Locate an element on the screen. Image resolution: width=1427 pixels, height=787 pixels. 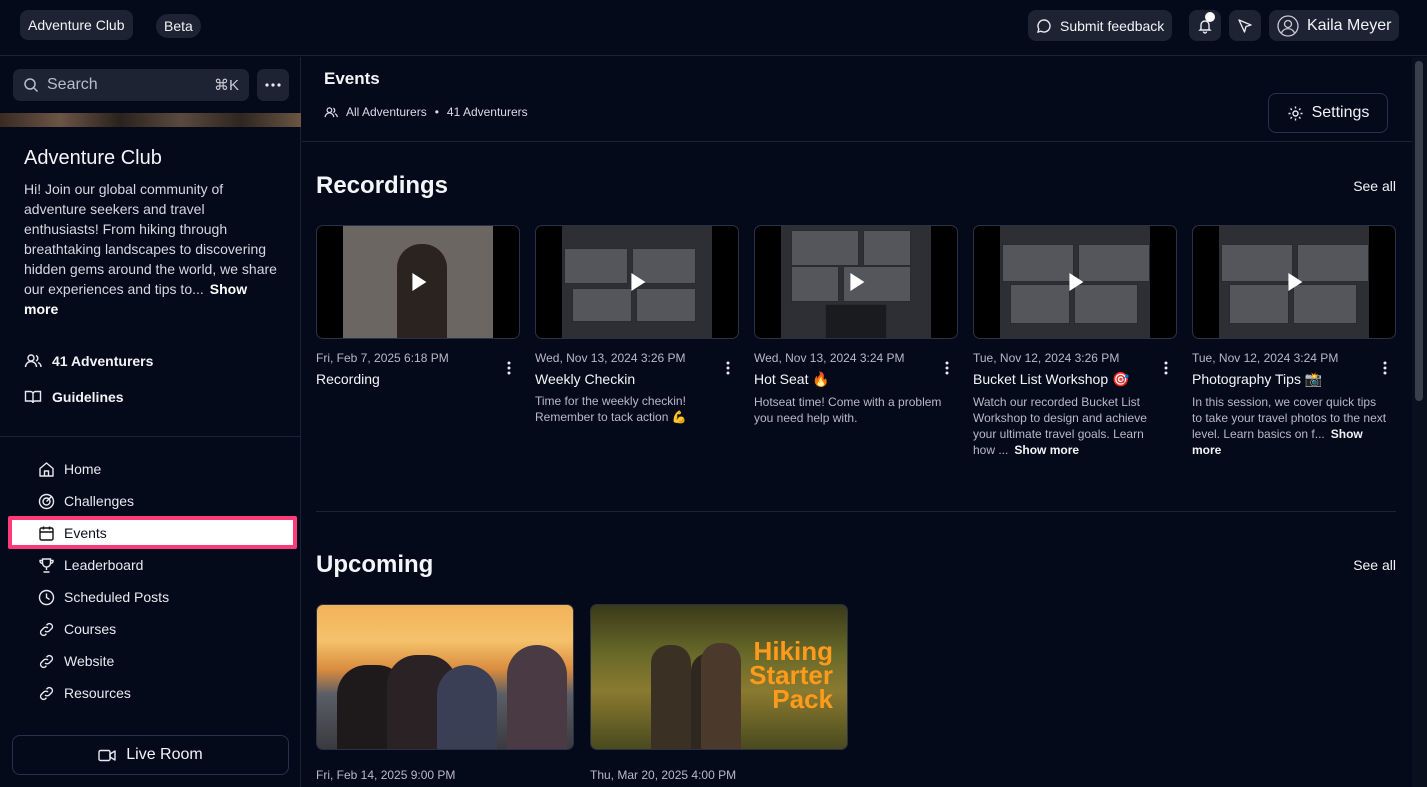
recording-title: Bucket List Workshop 🎯 is located at coordinates (1051, 379).